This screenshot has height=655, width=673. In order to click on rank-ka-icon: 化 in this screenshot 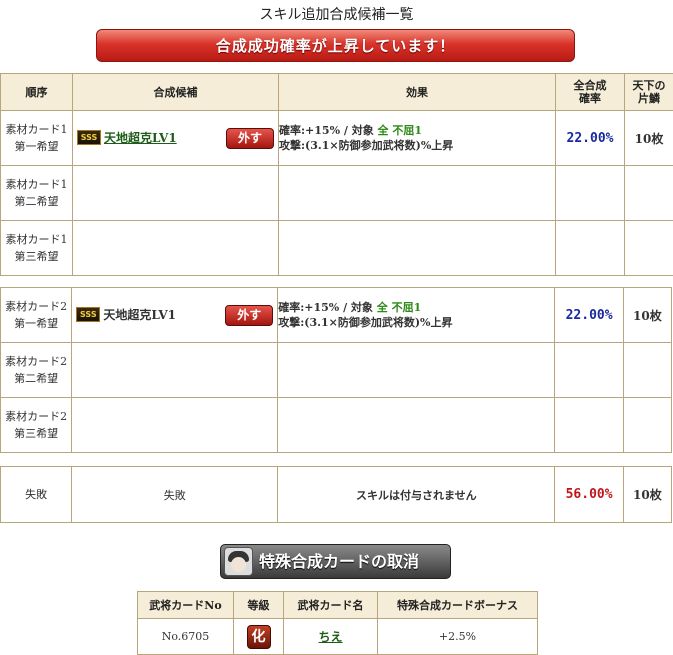, I will do `click(259, 637)`.